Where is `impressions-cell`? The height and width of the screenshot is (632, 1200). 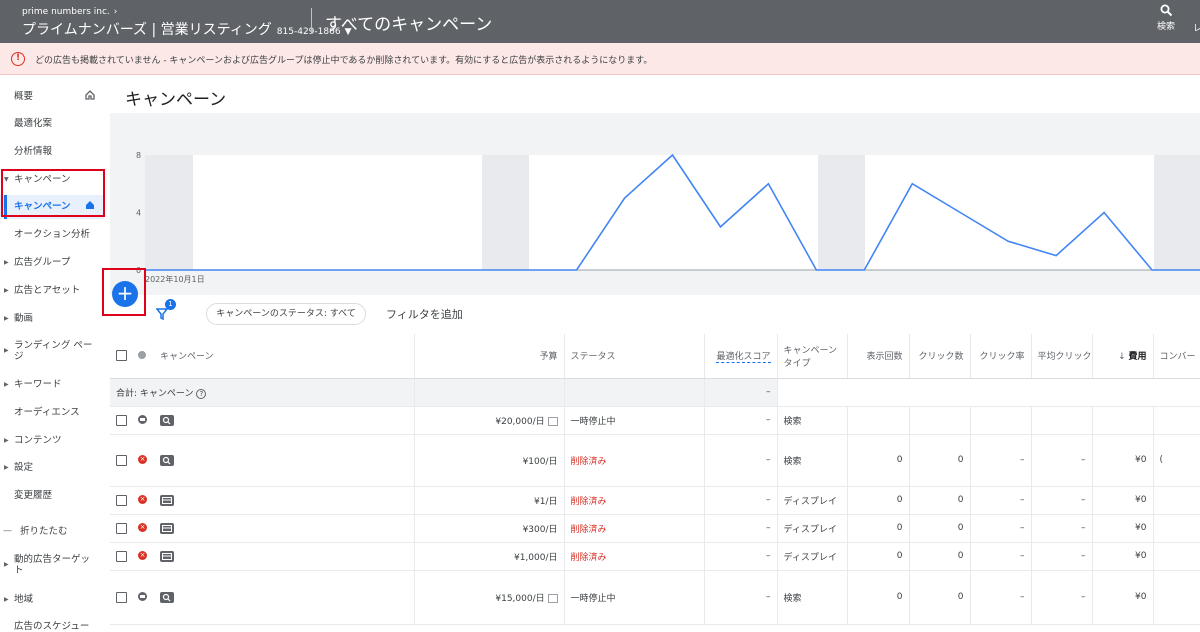 impressions-cell is located at coordinates (878, 420).